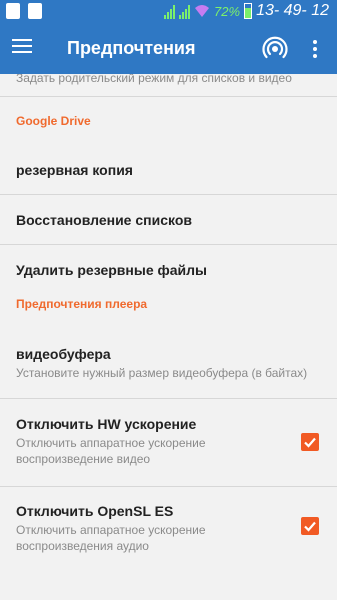 This screenshot has height=600, width=337. I want to click on battery-percent: 72%, so click(227, 11).